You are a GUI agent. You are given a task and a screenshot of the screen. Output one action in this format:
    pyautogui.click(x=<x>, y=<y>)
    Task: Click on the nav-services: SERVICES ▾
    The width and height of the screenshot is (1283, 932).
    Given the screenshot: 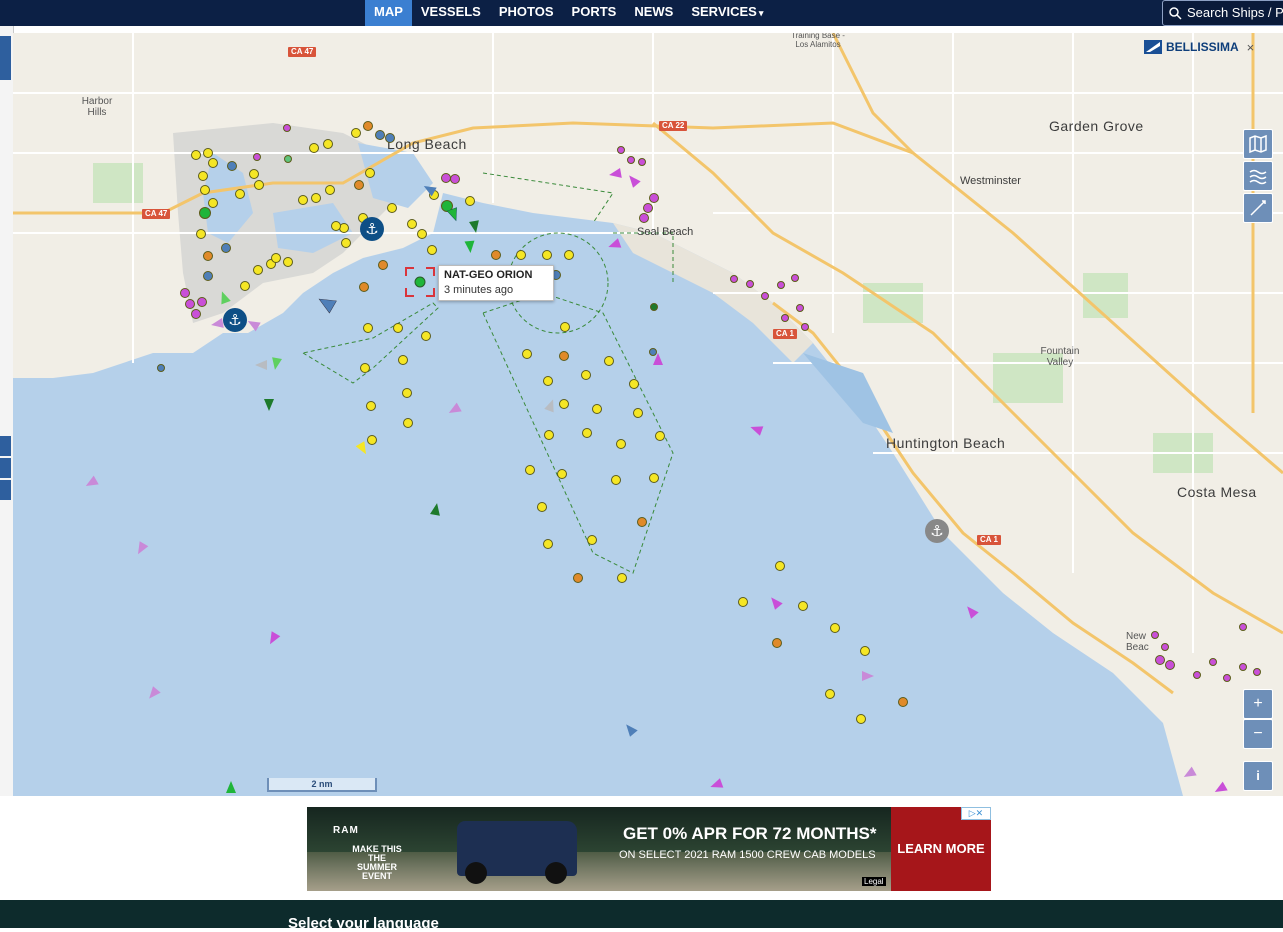 What is the action you would take?
    pyautogui.click(x=727, y=13)
    